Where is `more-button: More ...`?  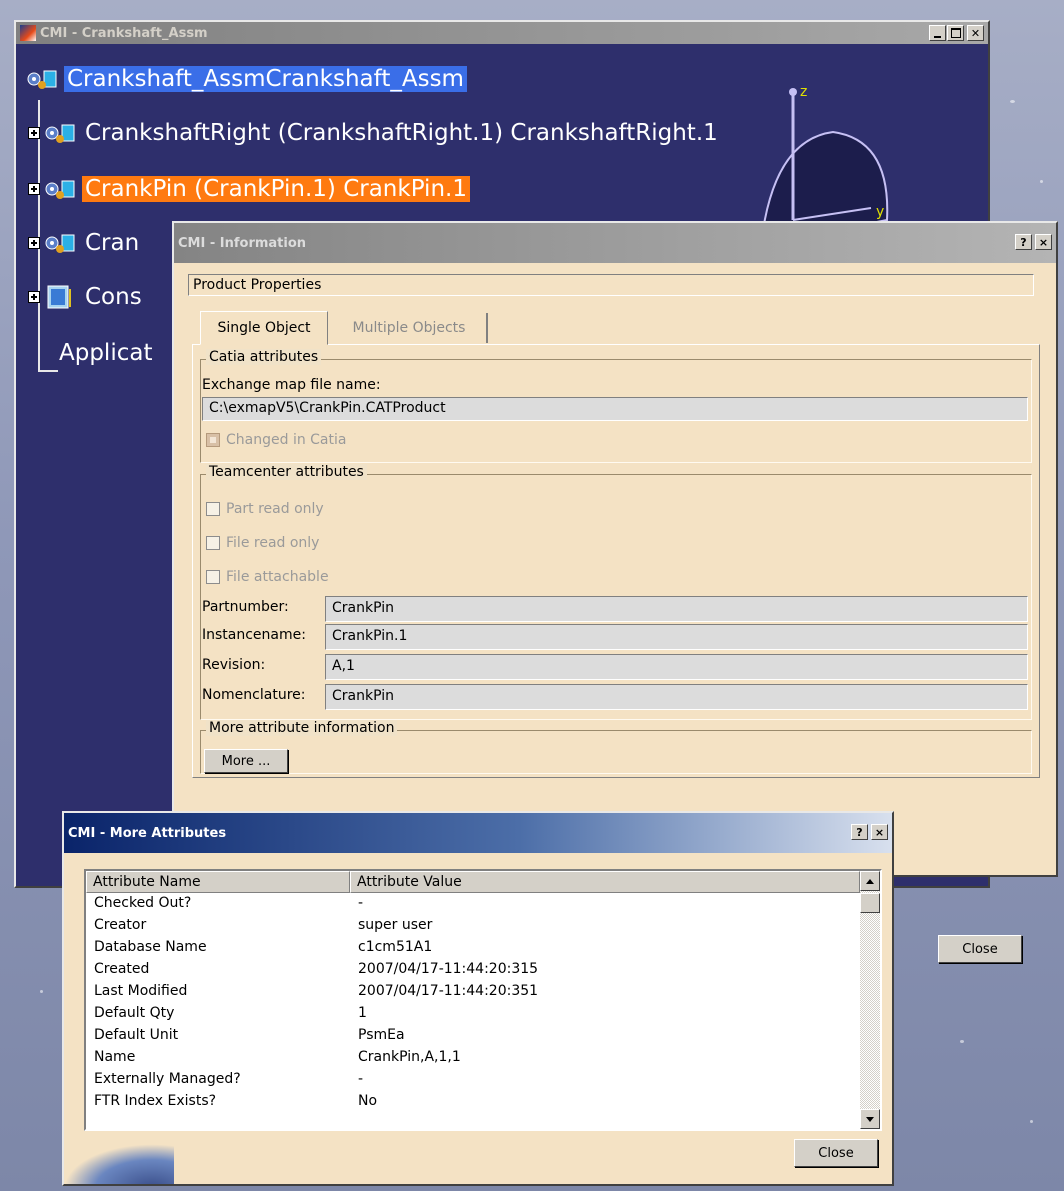 more-button: More ... is located at coordinates (246, 761).